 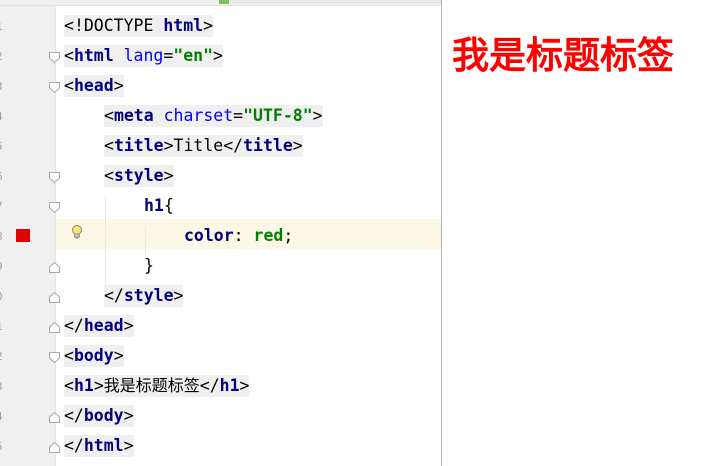 I want to click on code-token: style, so click(x=138, y=175).